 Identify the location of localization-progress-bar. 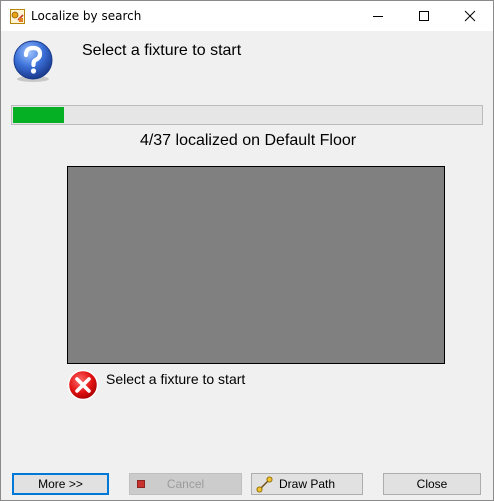
(247, 115).